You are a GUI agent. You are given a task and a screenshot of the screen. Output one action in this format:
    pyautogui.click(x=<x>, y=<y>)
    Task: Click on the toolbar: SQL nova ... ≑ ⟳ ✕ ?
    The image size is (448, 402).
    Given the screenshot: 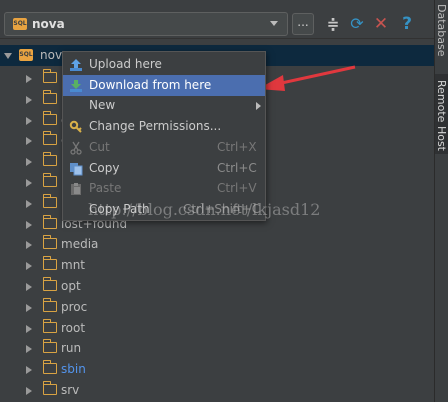 What is the action you would take?
    pyautogui.click(x=217, y=19)
    